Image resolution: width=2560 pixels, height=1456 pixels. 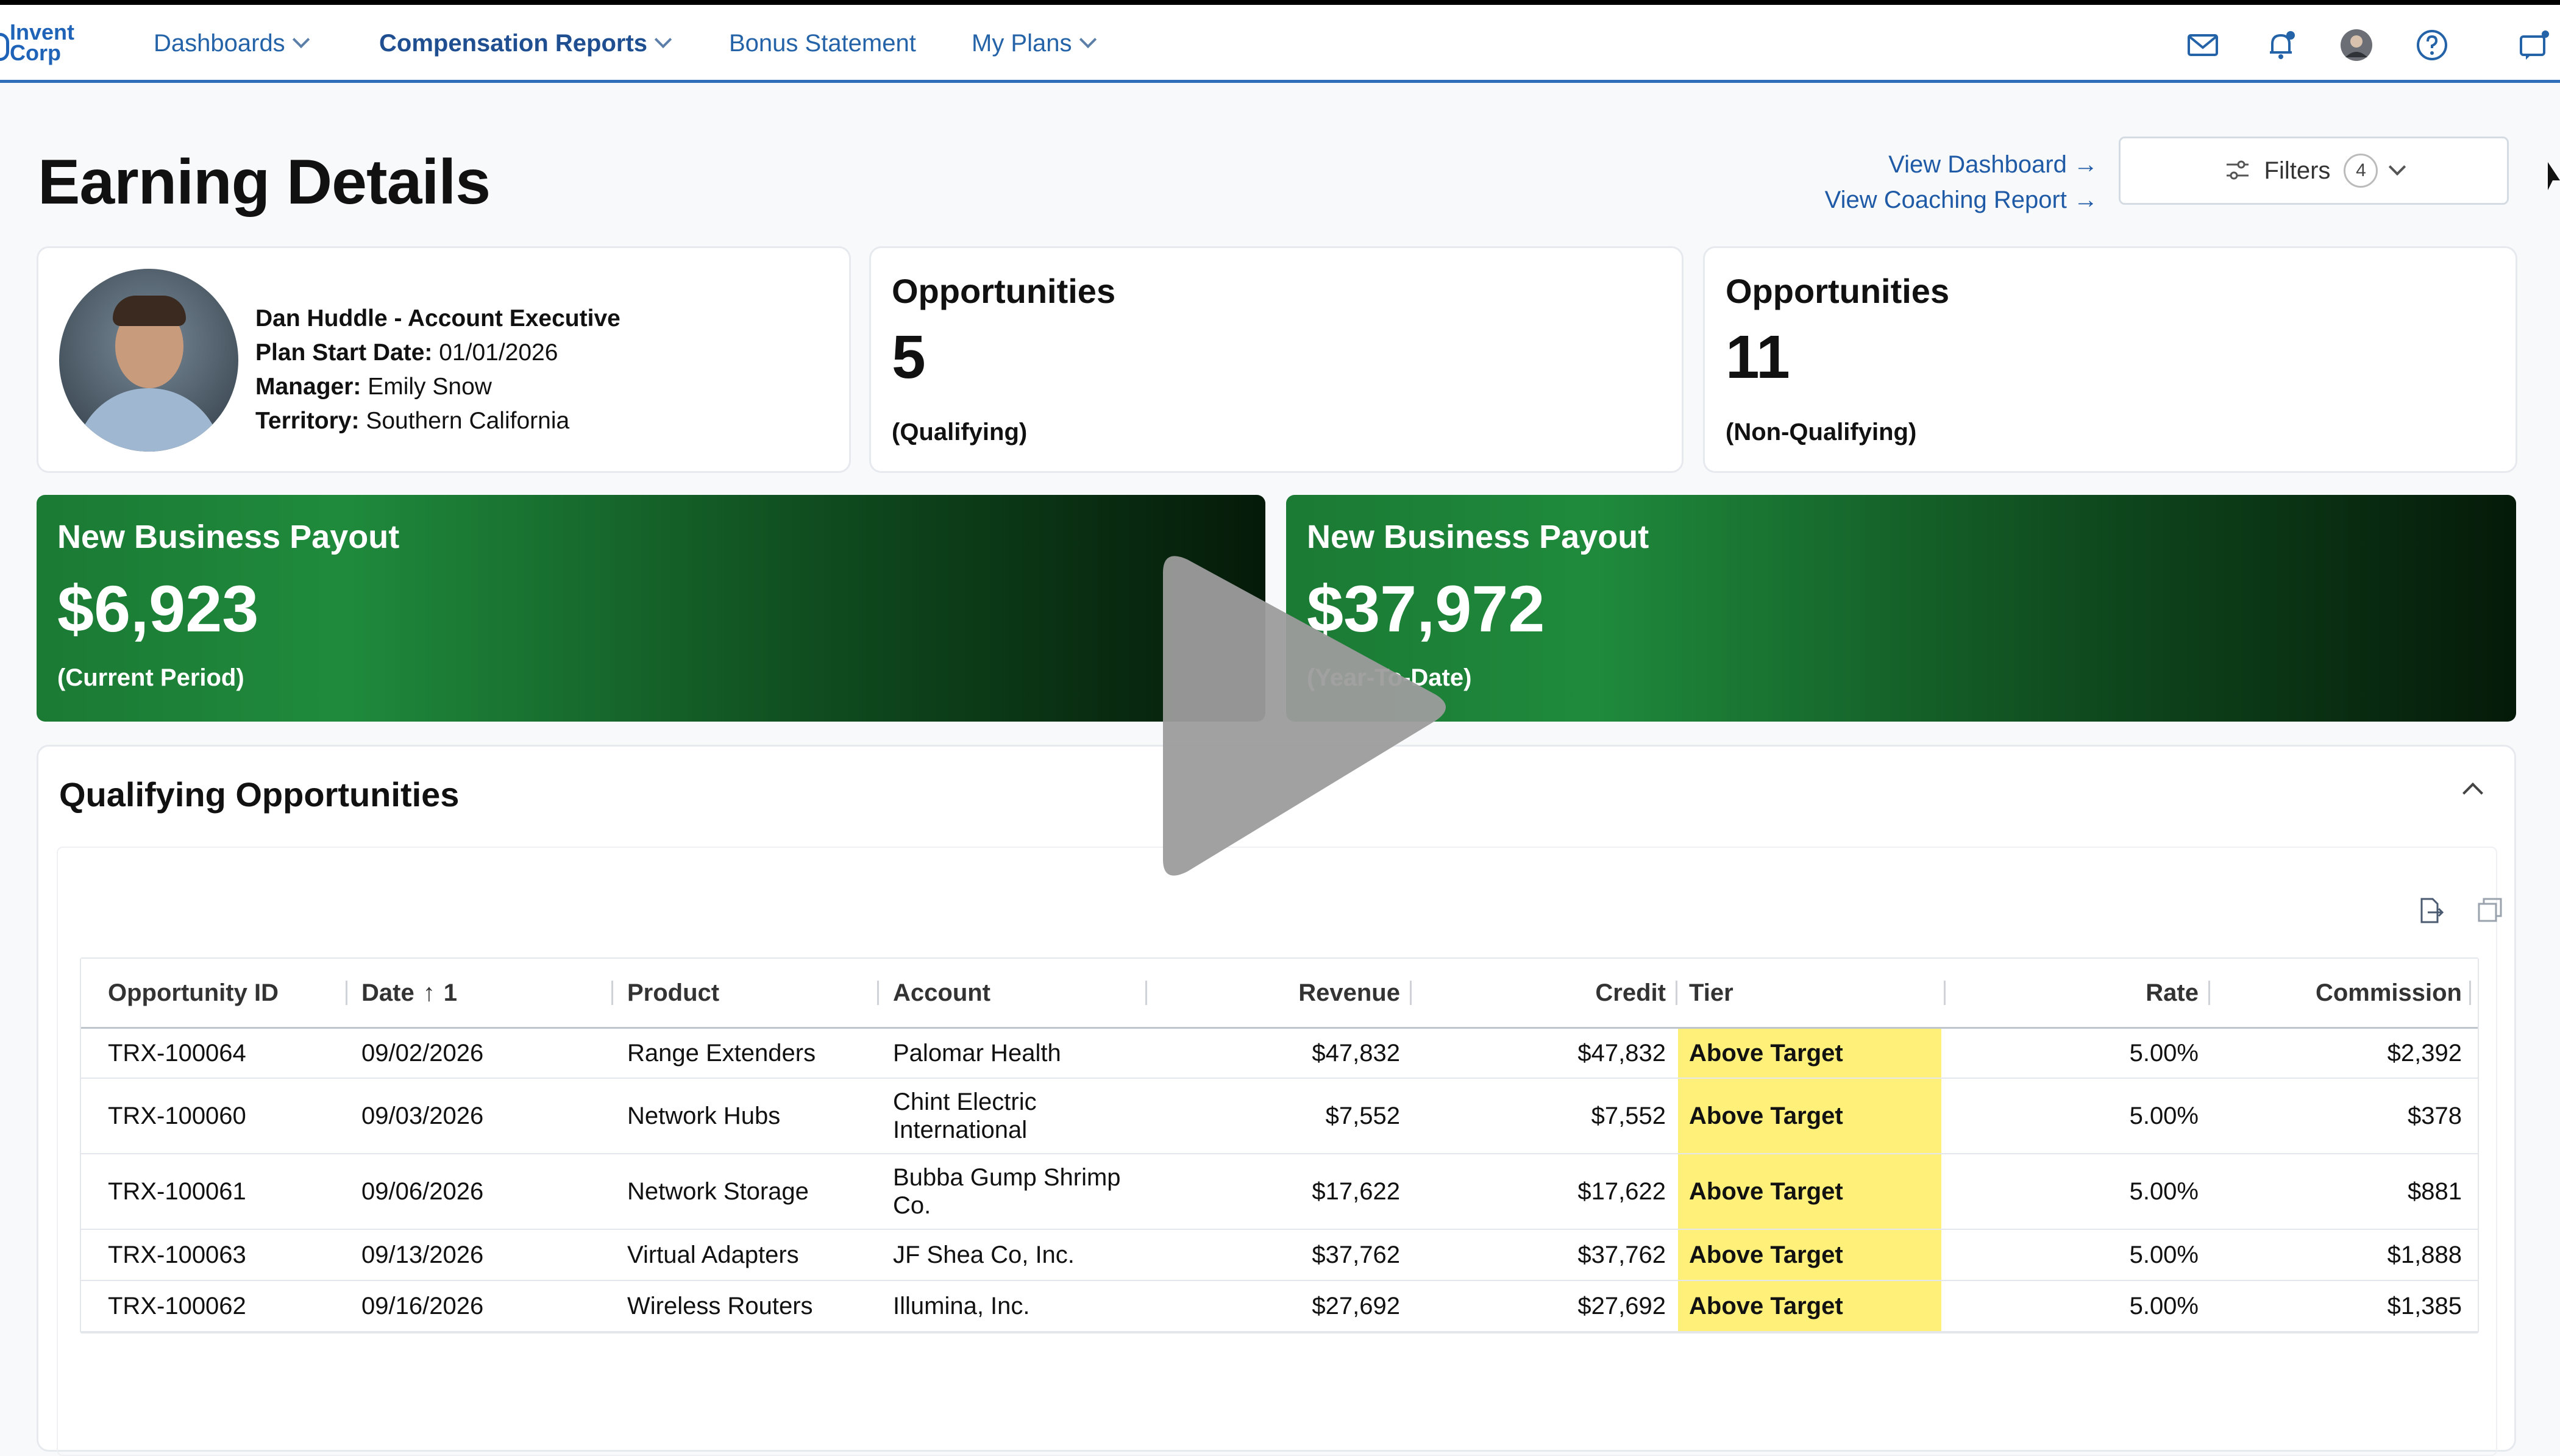 What do you see at coordinates (1277, 359) in the screenshot?
I see `qualifying-opportunities-card: Opportunities 5 (Qualifying)` at bounding box center [1277, 359].